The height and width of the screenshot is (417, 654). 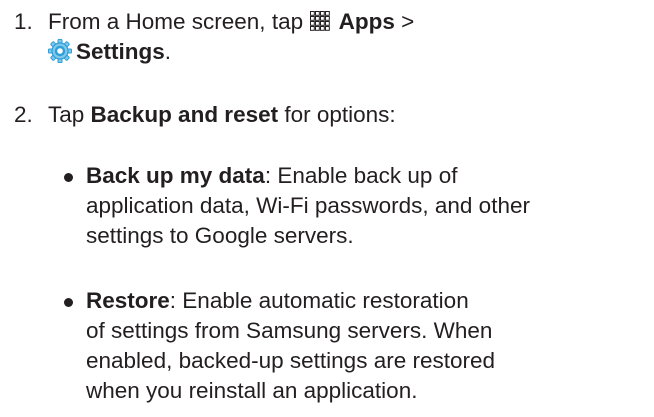 I want to click on option-title: Back up my data, so click(x=175, y=175).